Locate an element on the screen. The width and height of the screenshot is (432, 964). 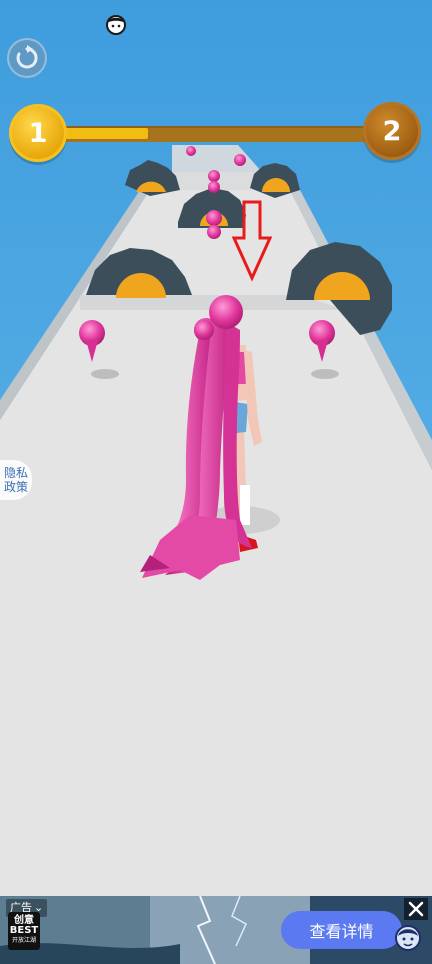
close-icon is located at coordinates (416, 909).